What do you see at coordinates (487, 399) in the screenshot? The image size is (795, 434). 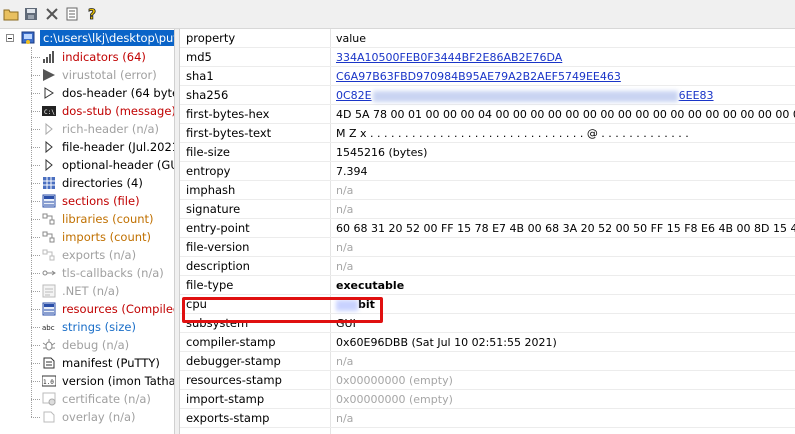 I see `grid-row: import-stamp 0x00000000 (empty)` at bounding box center [487, 399].